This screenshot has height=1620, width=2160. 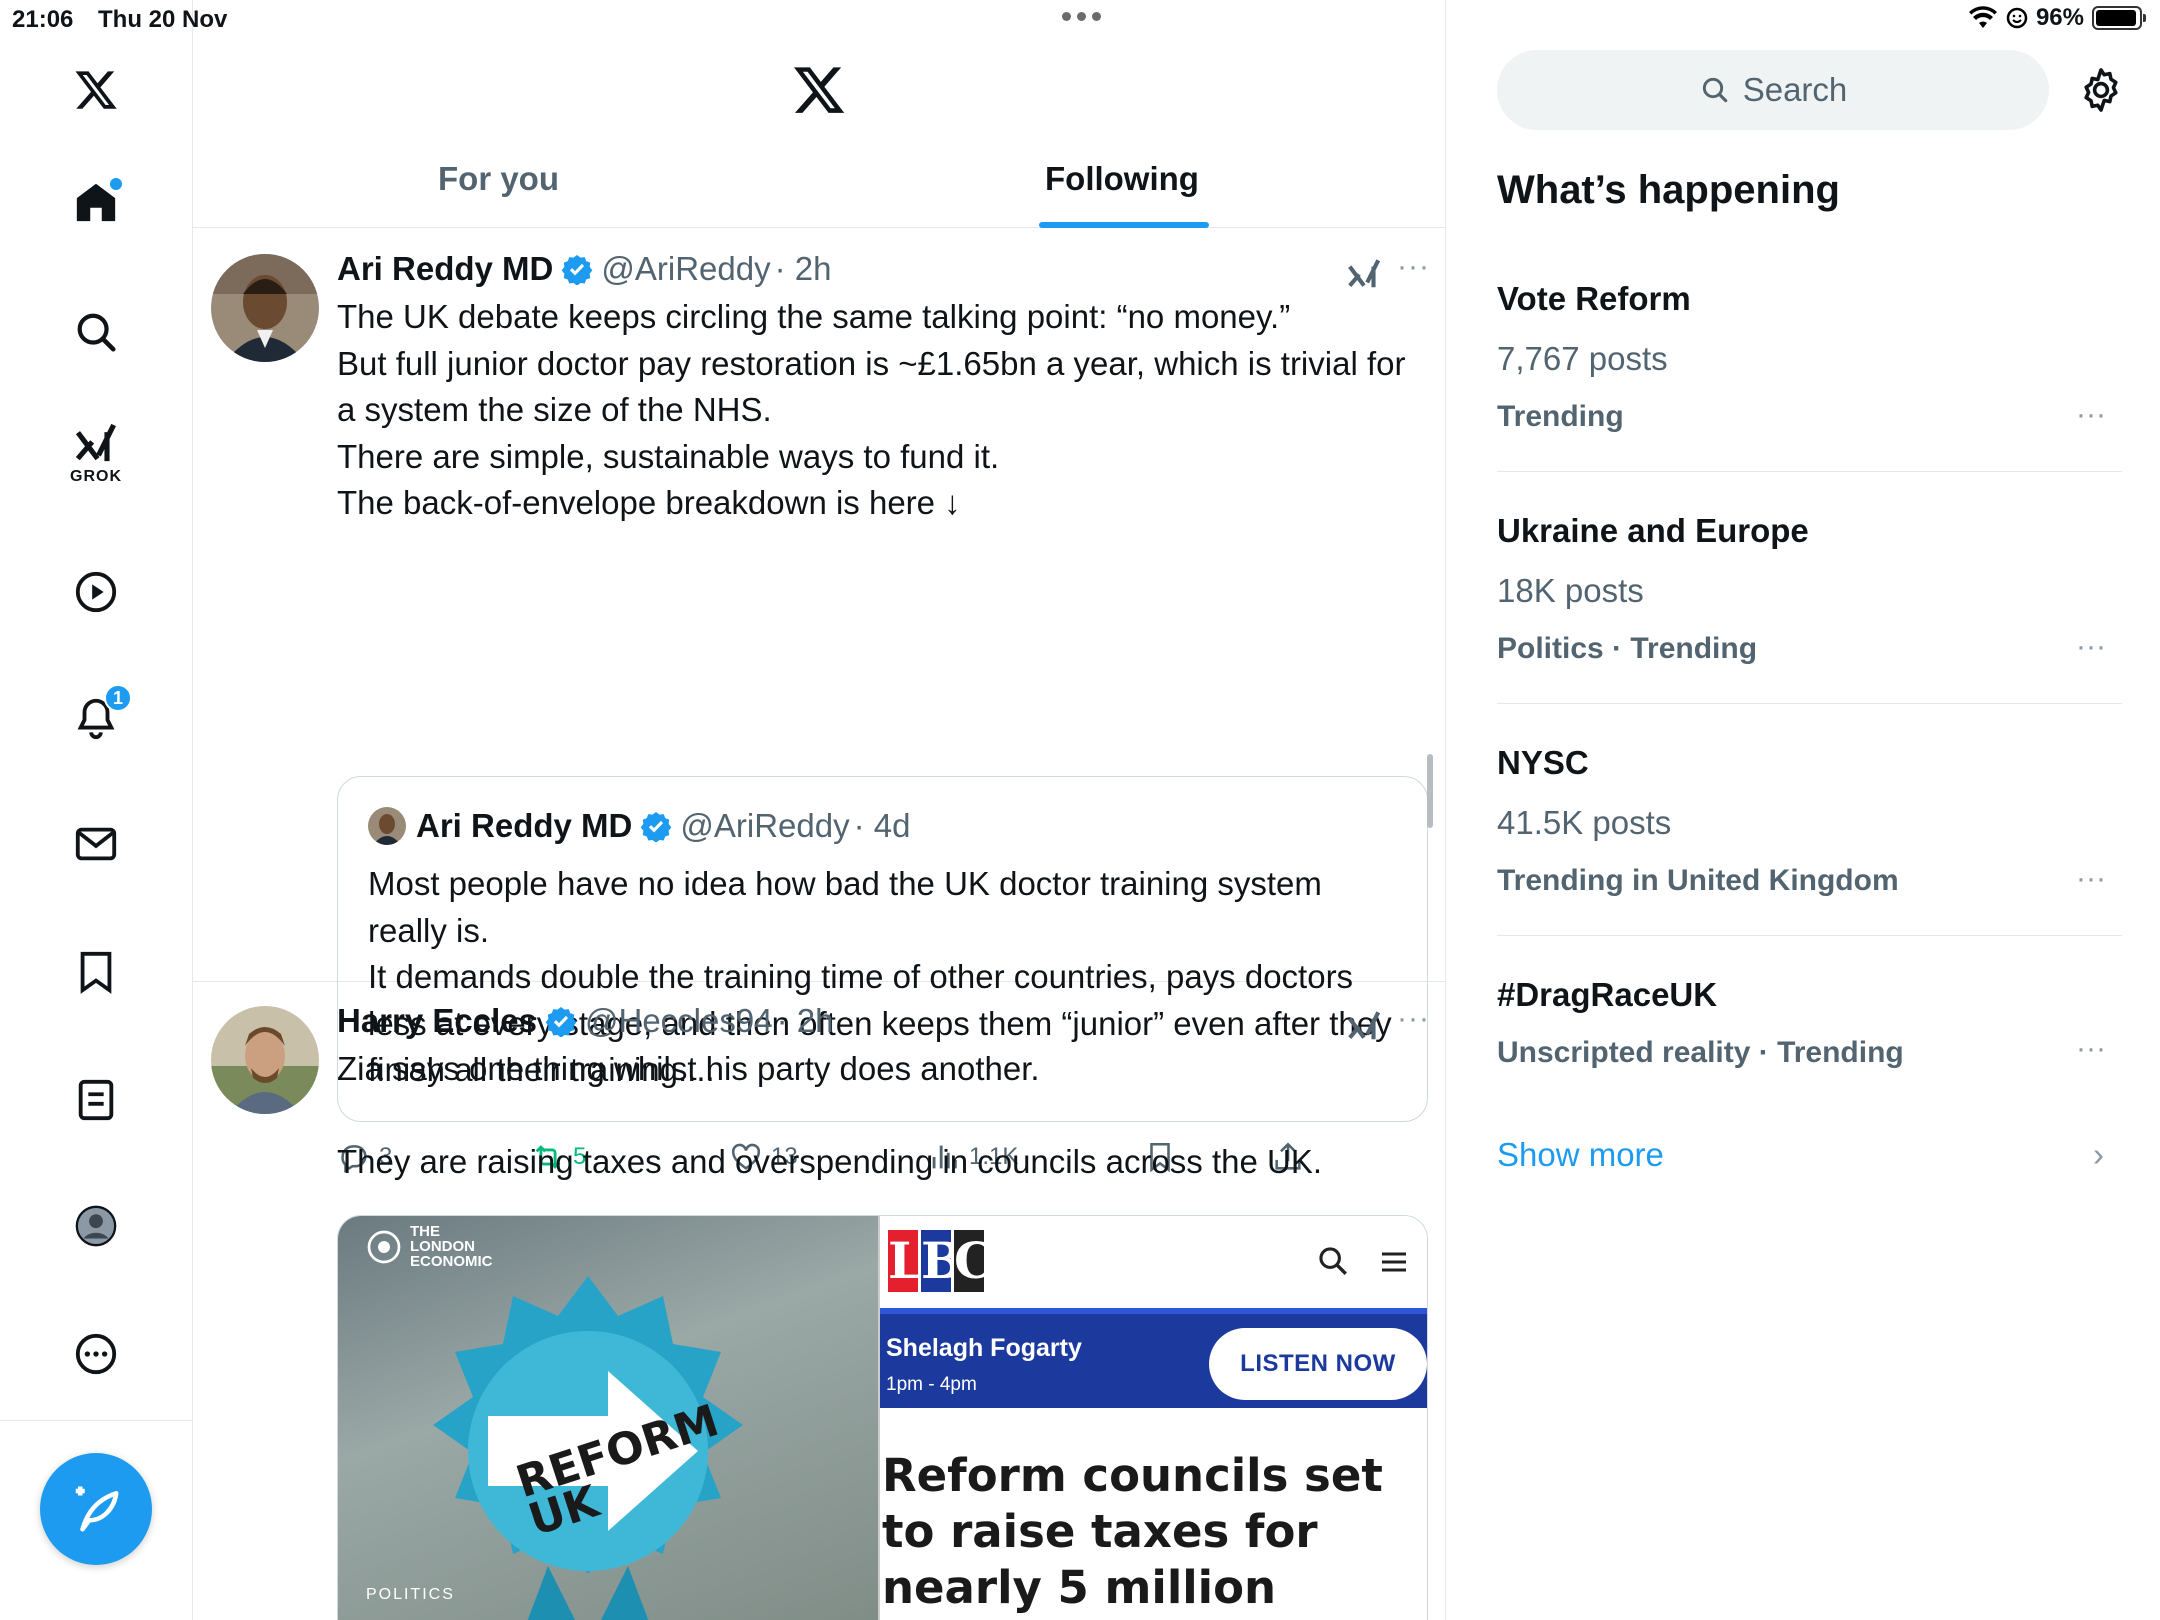 I want to click on settings-gear-icon, so click(x=2101, y=90).